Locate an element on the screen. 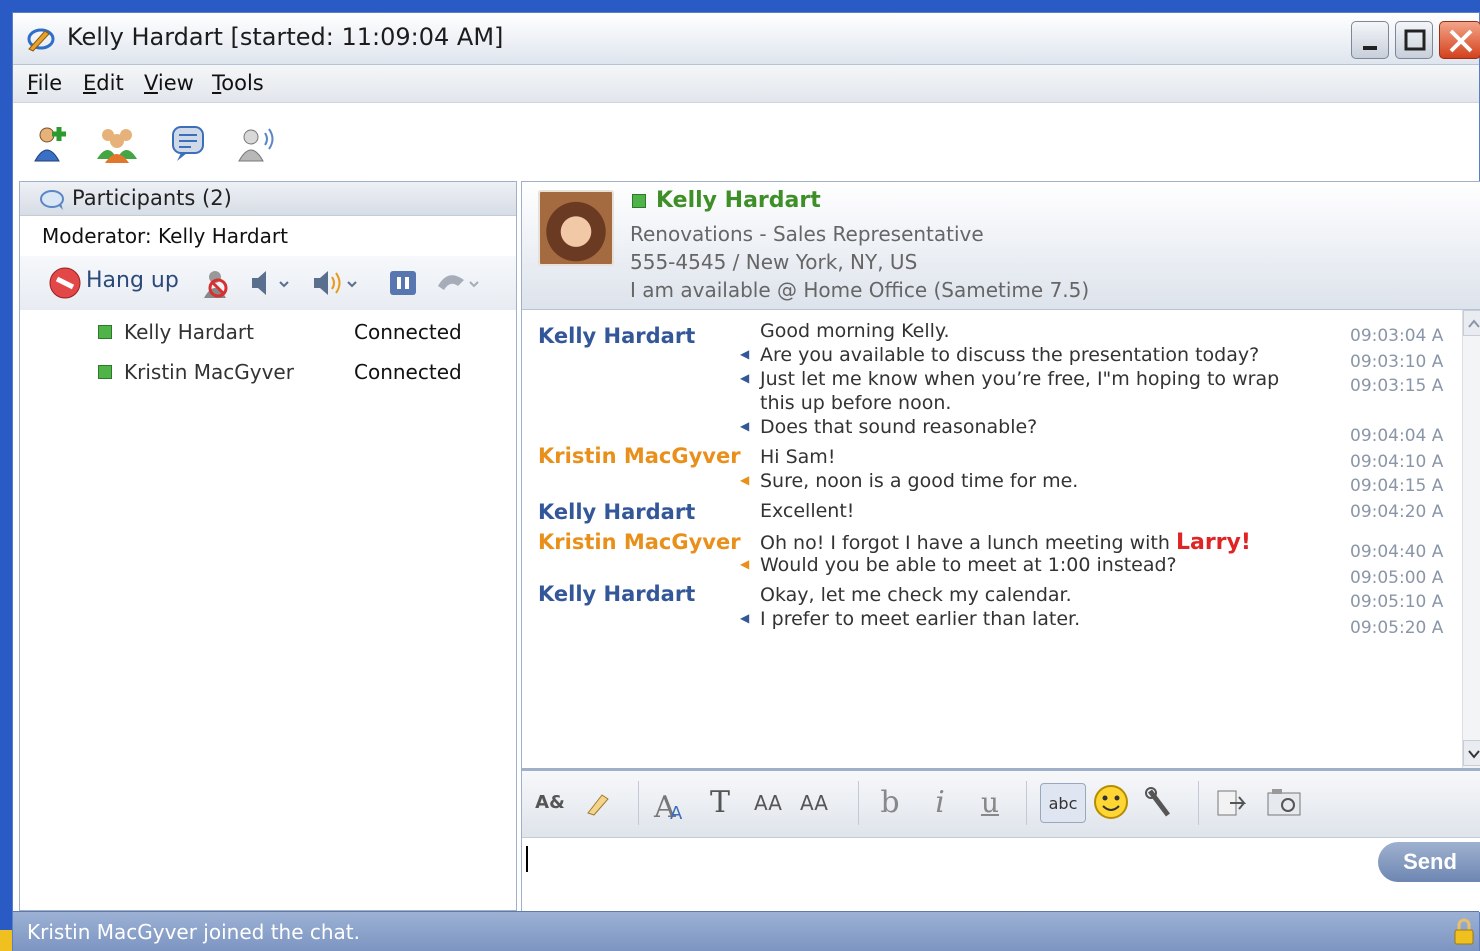 Image resolution: width=1480 pixels, height=951 pixels. close-button is located at coordinates (1459, 40).